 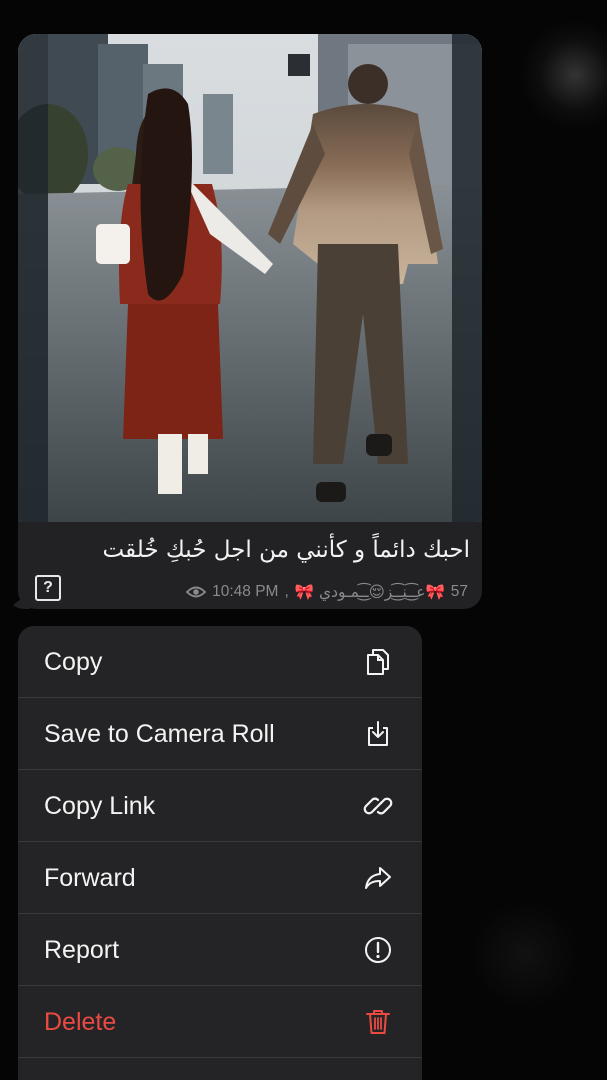 What do you see at coordinates (378, 950) in the screenshot?
I see `report-exclamation-icon` at bounding box center [378, 950].